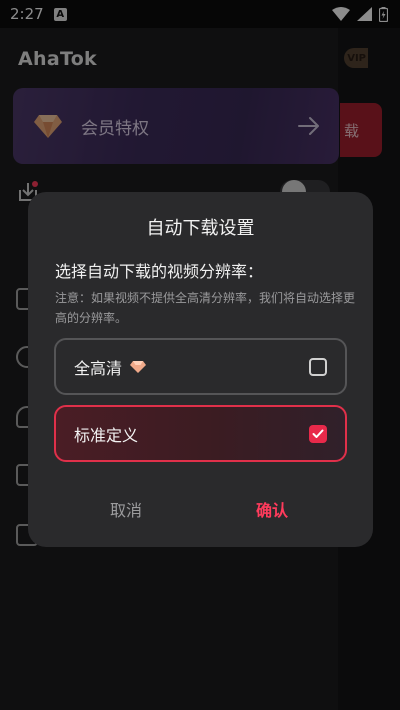 Image resolution: width=400 pixels, height=710 pixels. I want to click on checkmark-icon, so click(318, 433).